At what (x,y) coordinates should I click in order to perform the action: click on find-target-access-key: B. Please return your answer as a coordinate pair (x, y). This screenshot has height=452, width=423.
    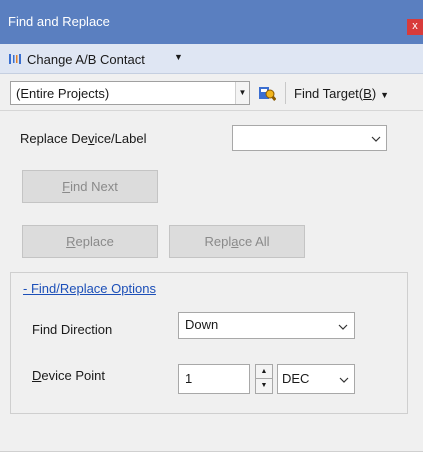
    Looking at the image, I should click on (367, 93).